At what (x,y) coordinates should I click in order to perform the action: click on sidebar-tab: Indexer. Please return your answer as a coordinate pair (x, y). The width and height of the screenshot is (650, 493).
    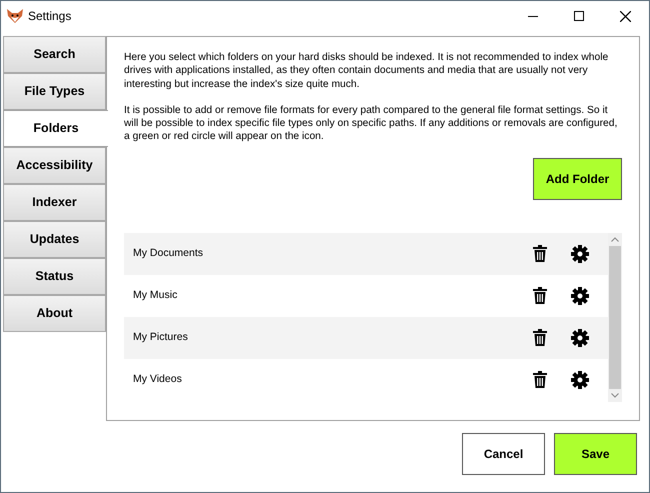
    Looking at the image, I should click on (54, 202).